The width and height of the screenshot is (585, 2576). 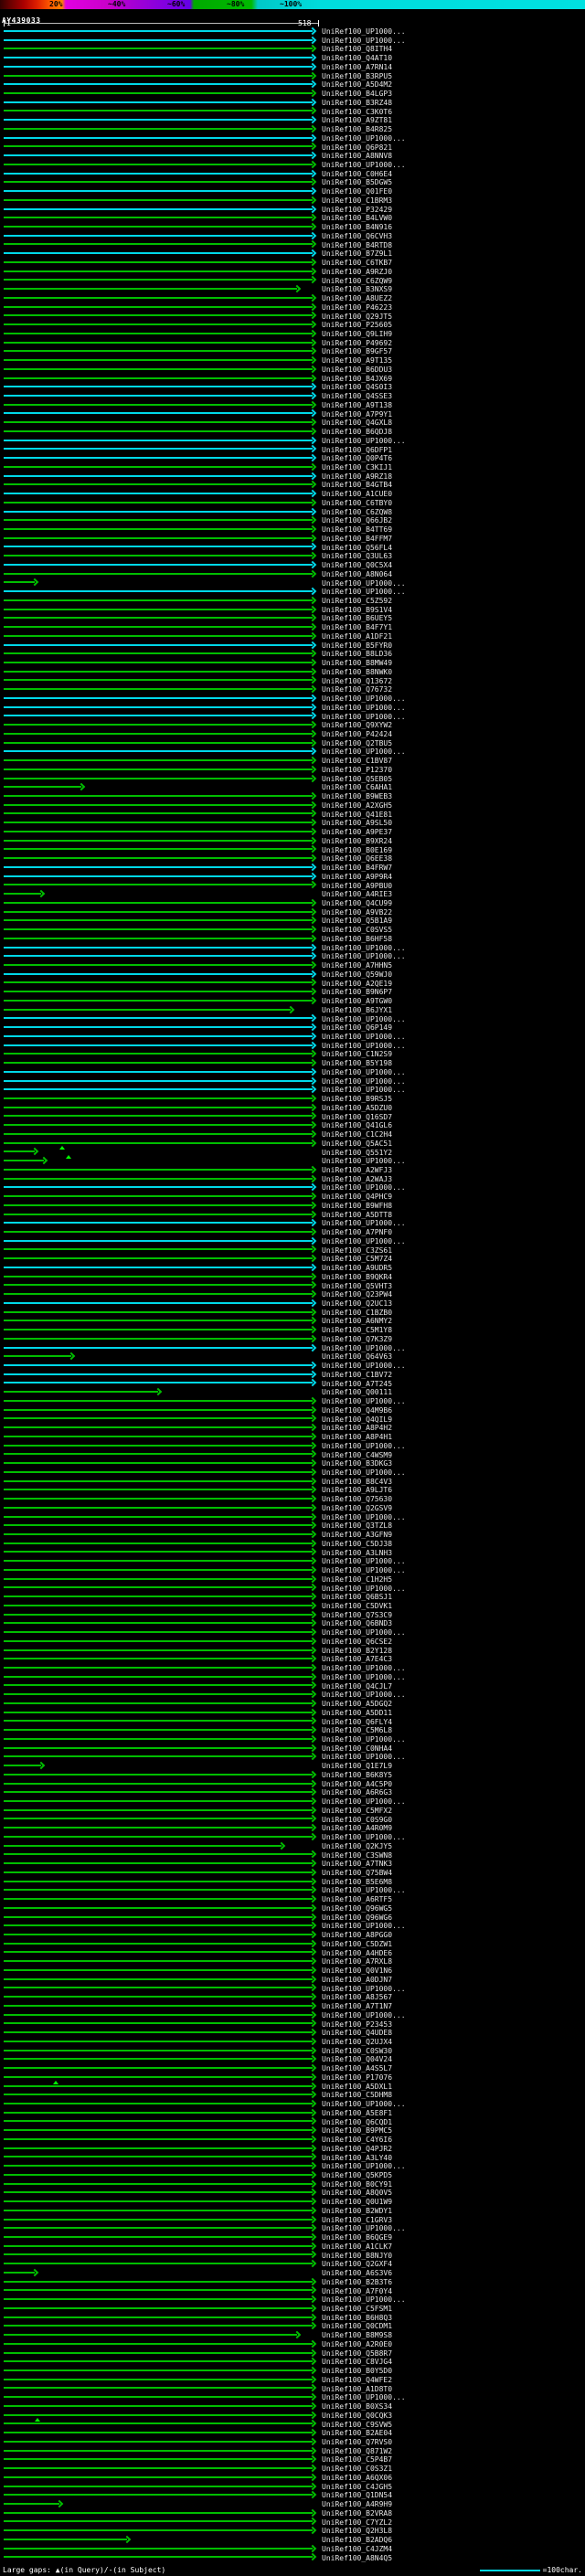 I want to click on hit-label: UniRef100_C5M6L8, so click(x=454, y=1730).